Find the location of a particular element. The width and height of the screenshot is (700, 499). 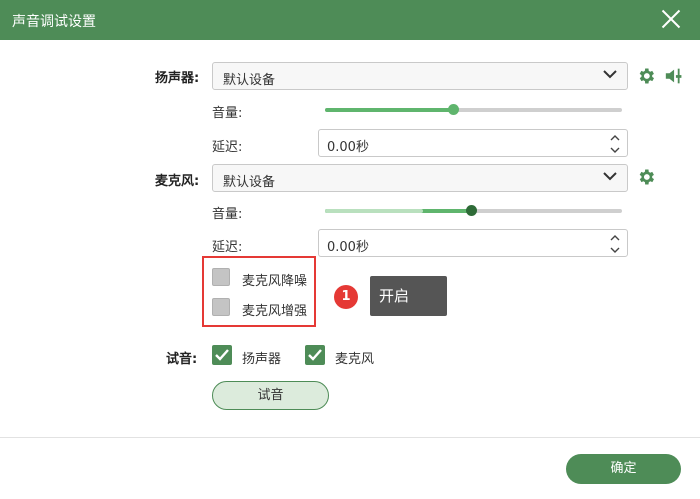

speaker-volume-label: 音量: is located at coordinates (227, 113).